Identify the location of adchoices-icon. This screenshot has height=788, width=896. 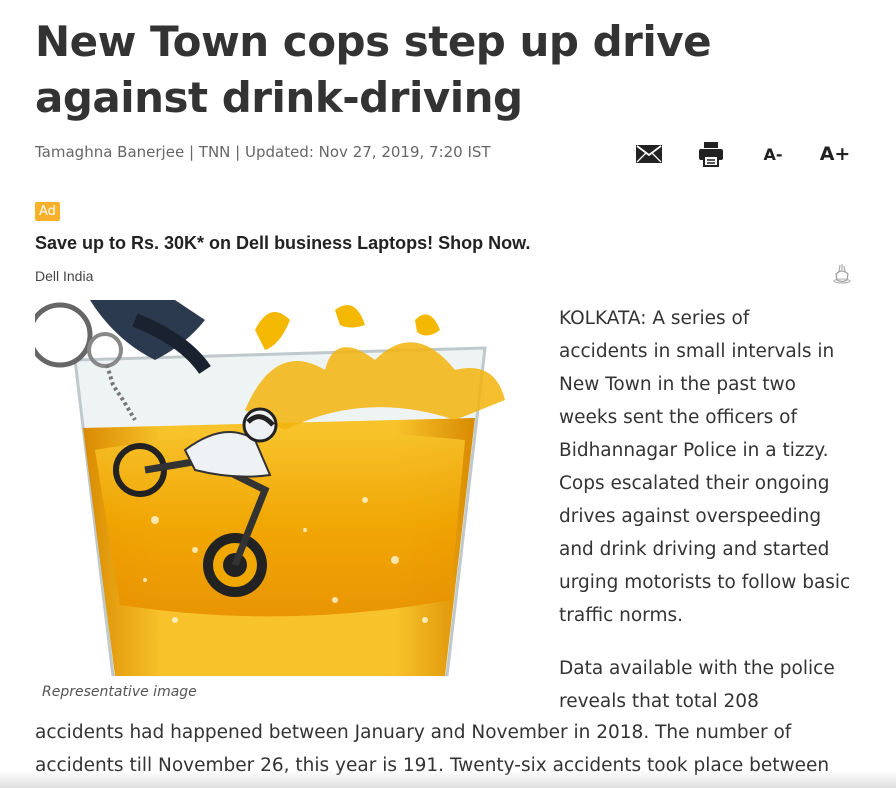
(842, 273).